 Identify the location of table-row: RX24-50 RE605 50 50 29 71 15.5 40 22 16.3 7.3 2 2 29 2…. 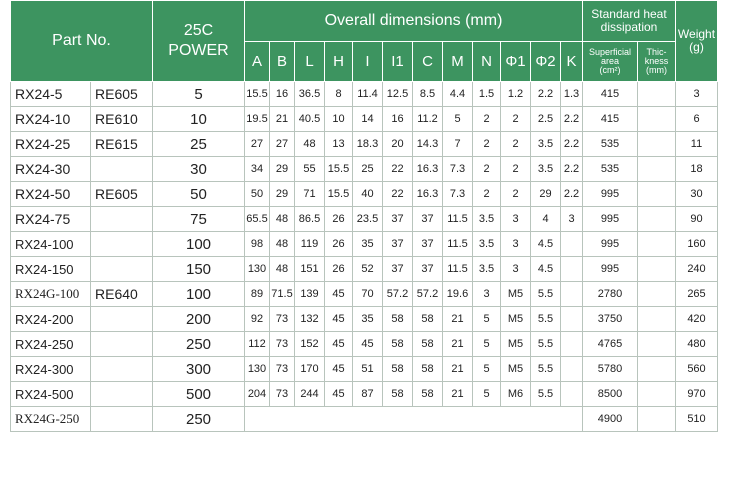
(364, 194).